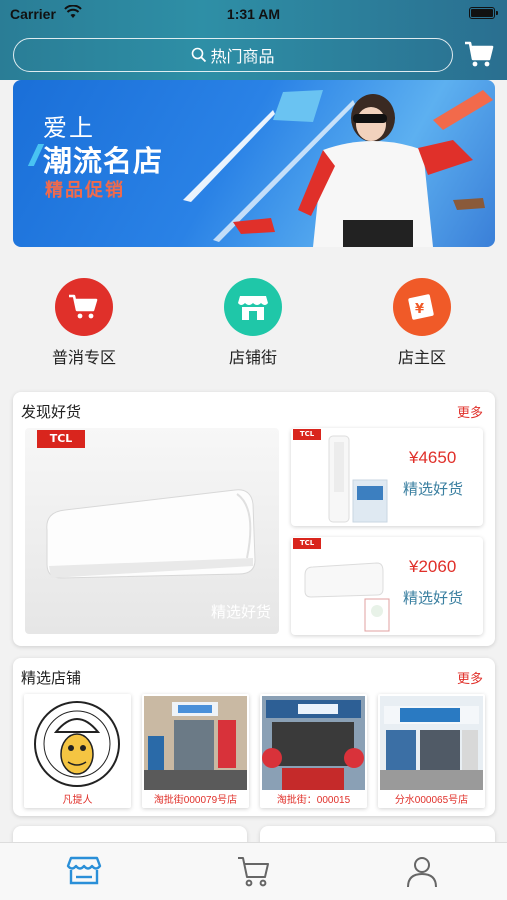  I want to click on header: Carrier 1:31 AM 热门商品, so click(253, 40).